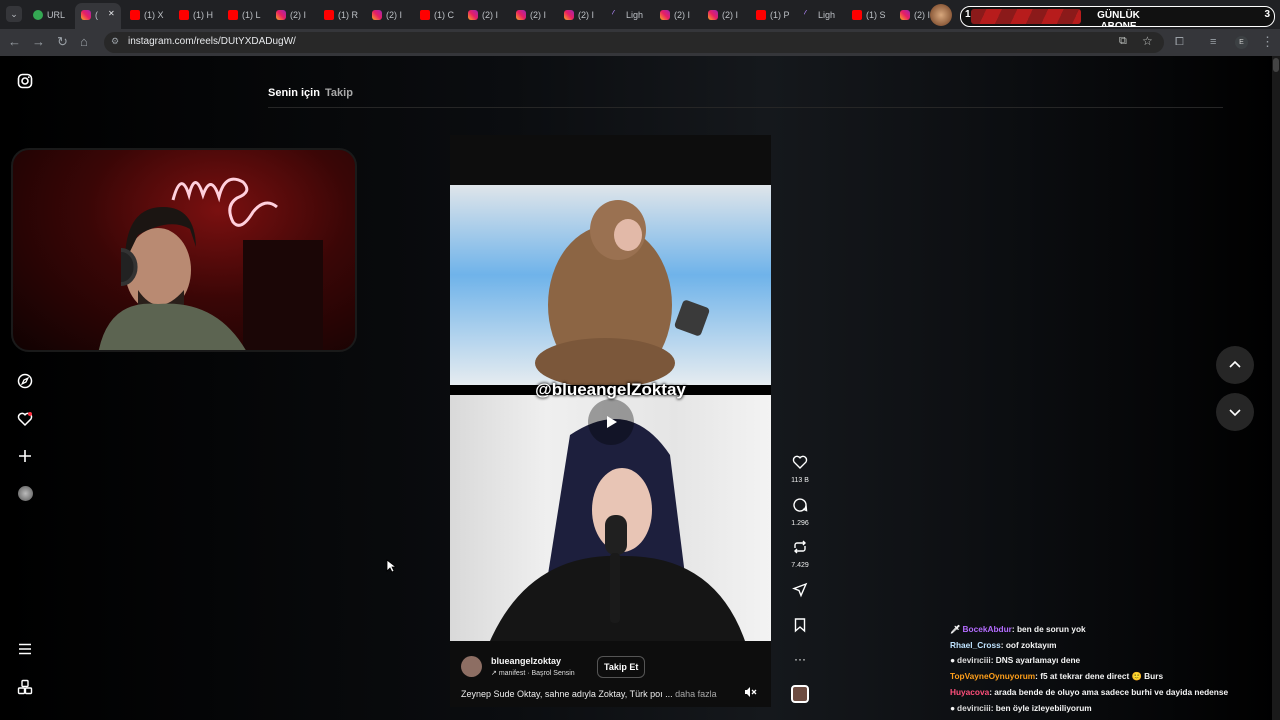 The width and height of the screenshot is (1280, 720). What do you see at coordinates (38, 42) in the screenshot?
I see `forward-icon: →` at bounding box center [38, 42].